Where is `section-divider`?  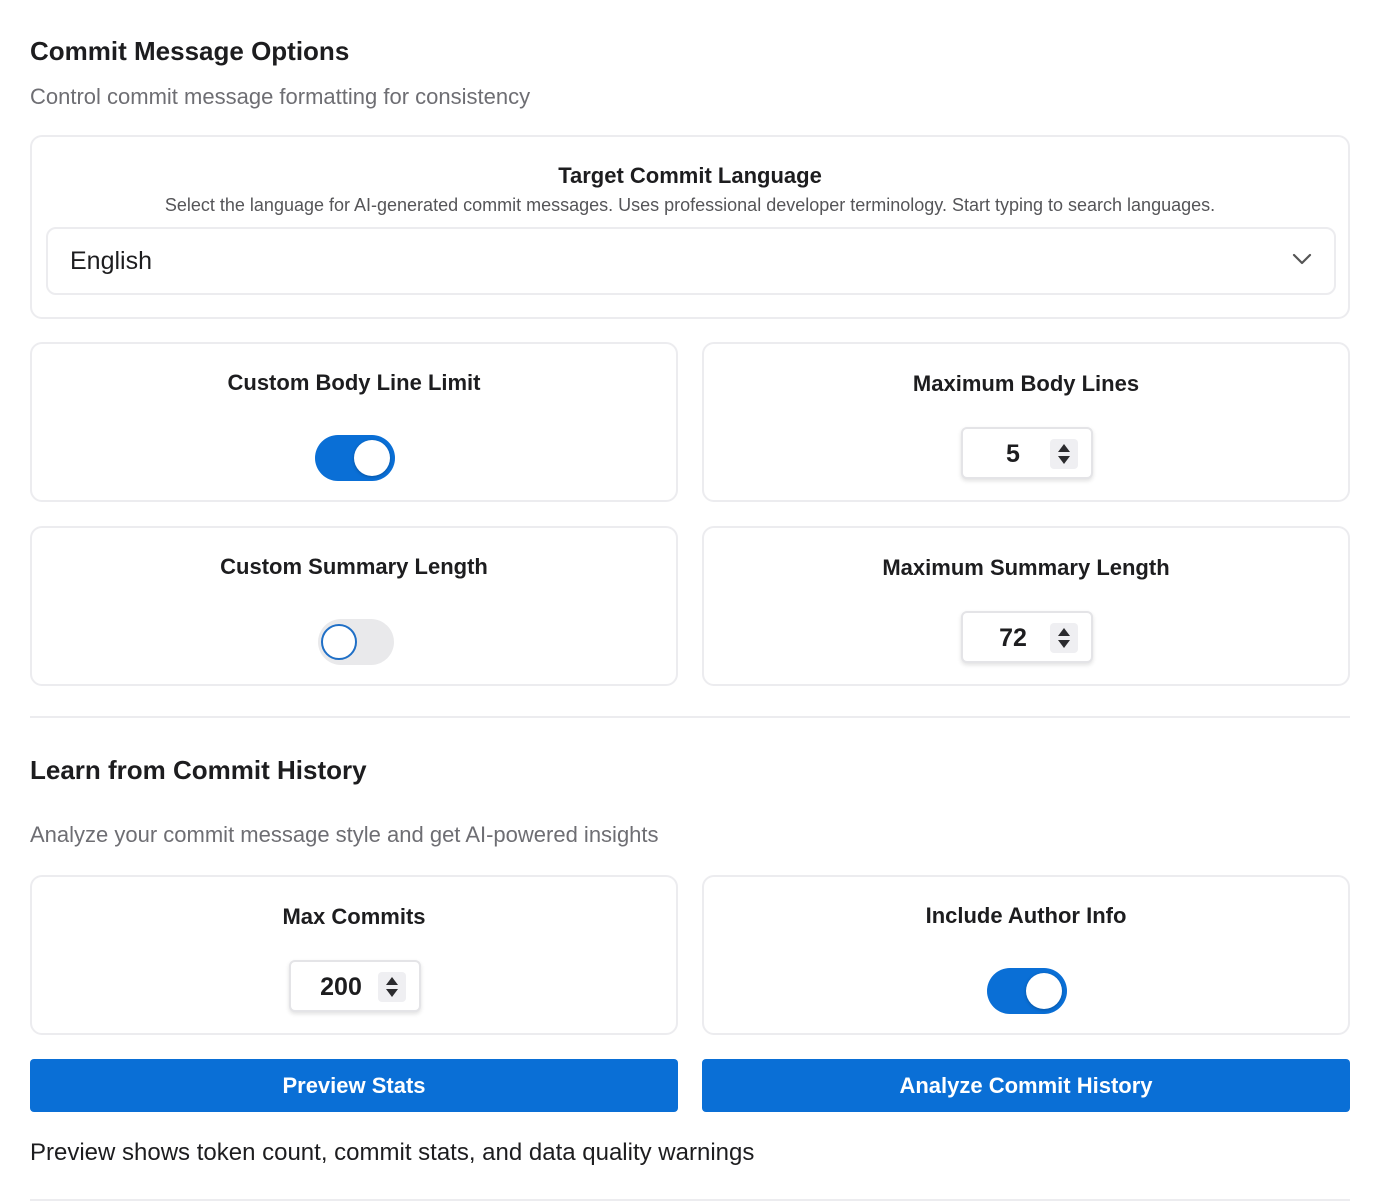 section-divider is located at coordinates (690, 717).